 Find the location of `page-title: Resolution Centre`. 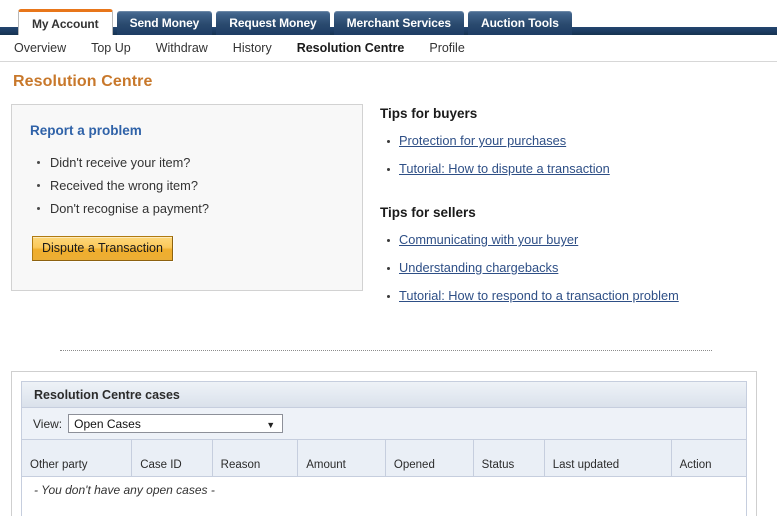

page-title: Resolution Centre is located at coordinates (83, 81).